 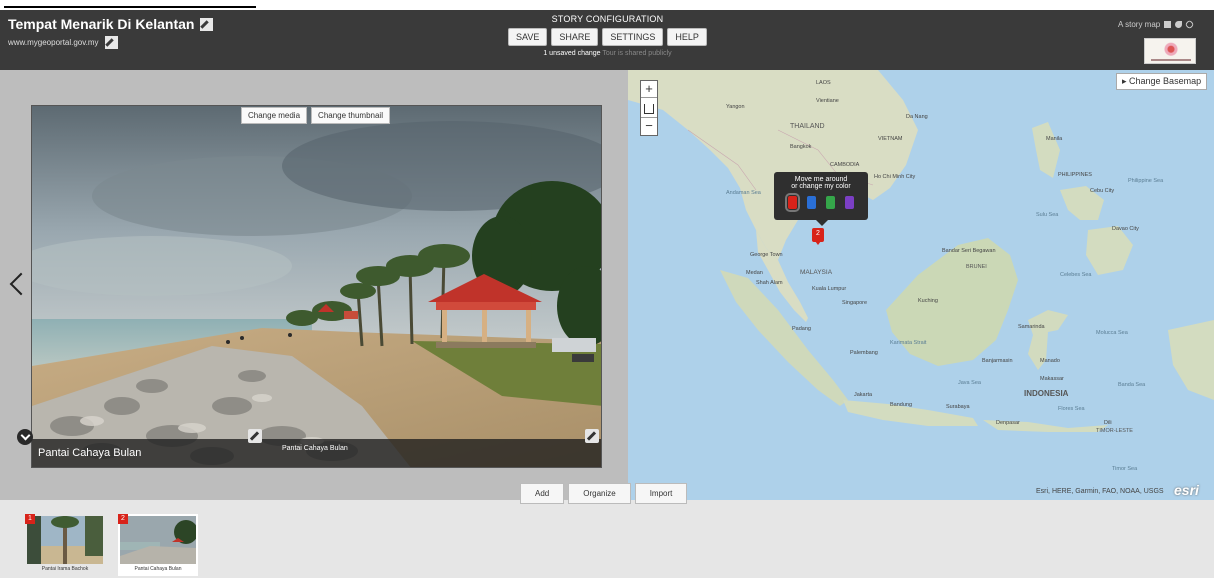 I want to click on edit-text-icon, so click(x=592, y=436).